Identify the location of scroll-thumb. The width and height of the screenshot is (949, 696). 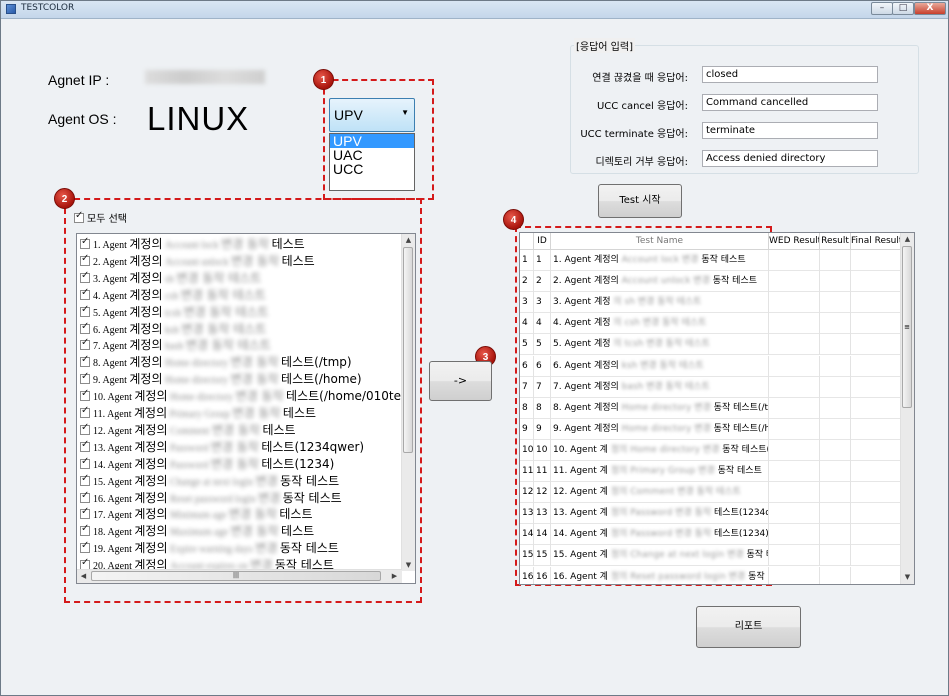
(408, 350).